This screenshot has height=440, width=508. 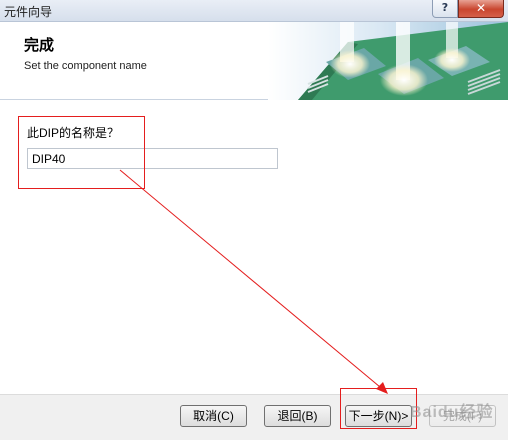 What do you see at coordinates (452, 412) in the screenshot?
I see `watermark-text: Baidu经验` at bounding box center [452, 412].